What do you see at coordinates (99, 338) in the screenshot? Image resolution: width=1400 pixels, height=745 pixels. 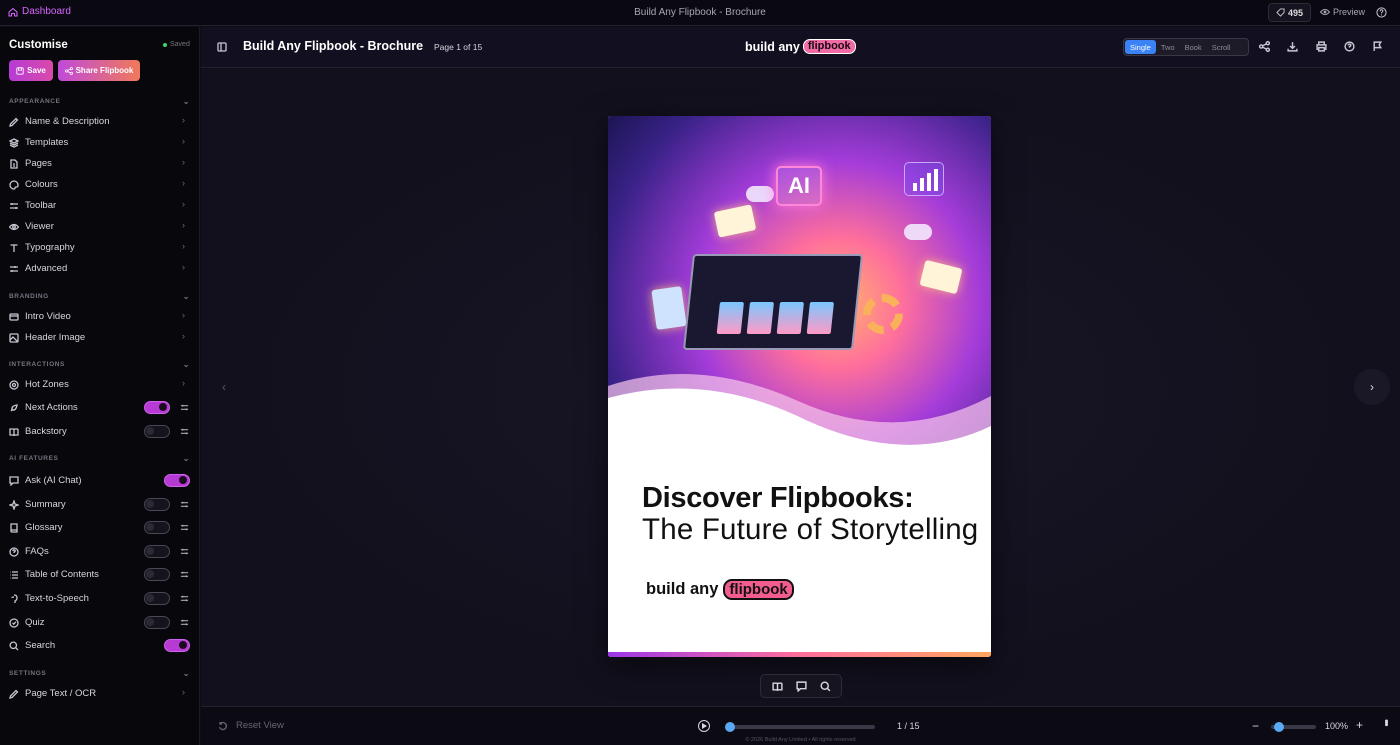 I see `sidebar-item-header-image: Header Image ›` at bounding box center [99, 338].